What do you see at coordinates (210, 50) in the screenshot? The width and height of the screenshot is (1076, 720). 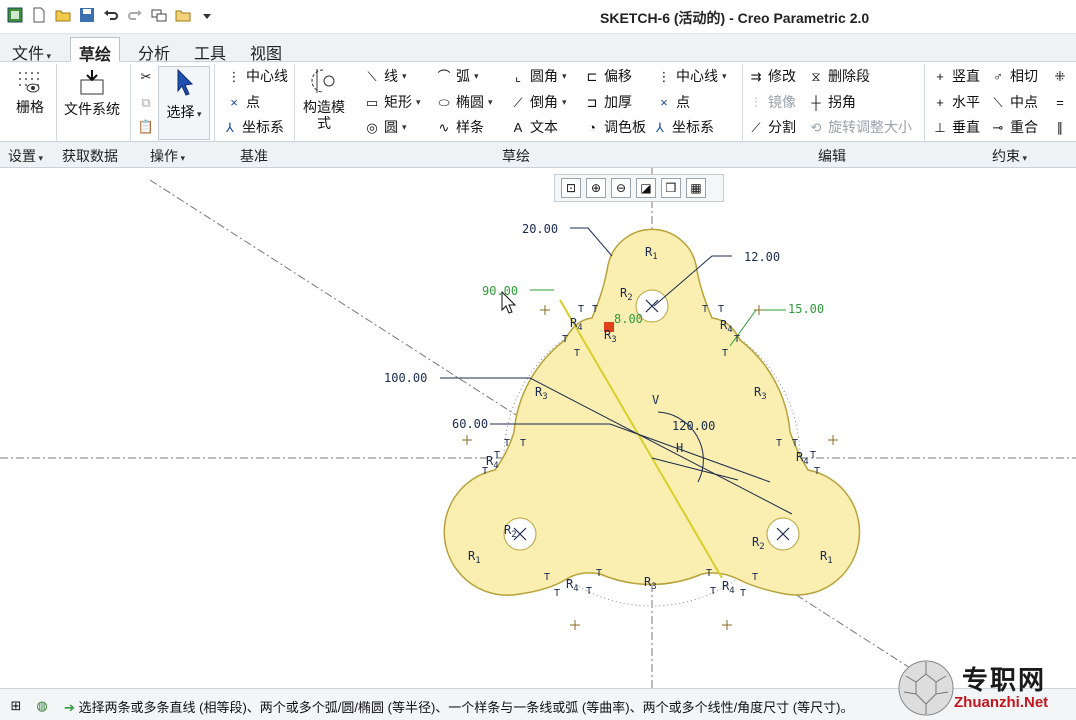 I see `tab-tools: 工具` at bounding box center [210, 50].